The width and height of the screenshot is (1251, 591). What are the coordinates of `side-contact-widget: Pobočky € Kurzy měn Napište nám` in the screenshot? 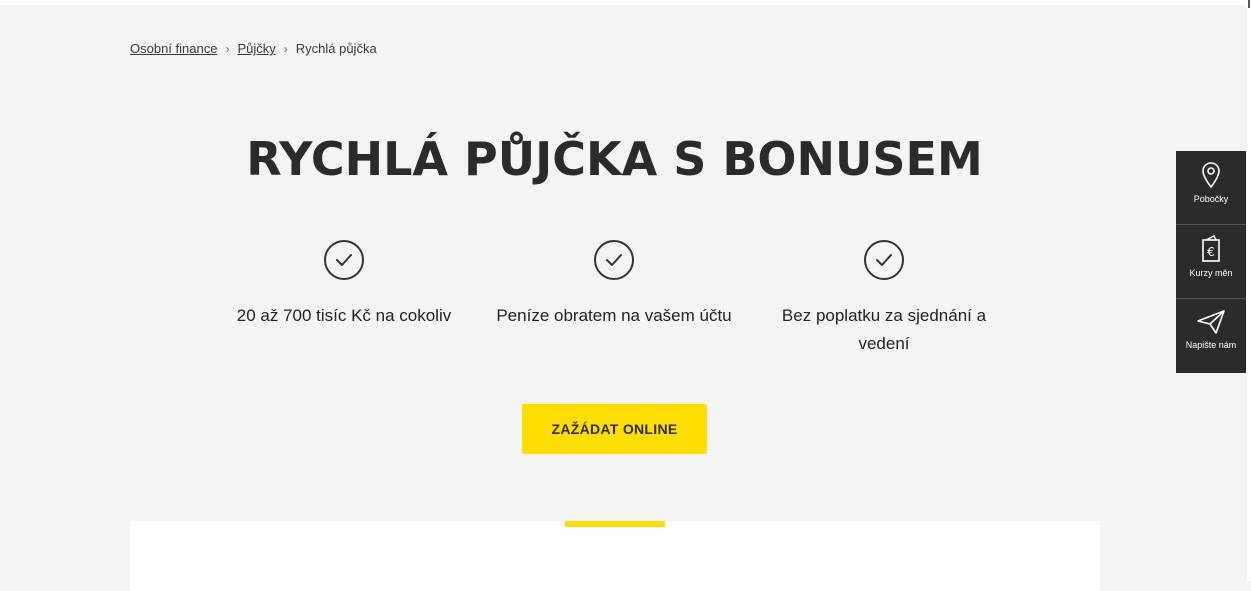 It's located at (1211, 262).